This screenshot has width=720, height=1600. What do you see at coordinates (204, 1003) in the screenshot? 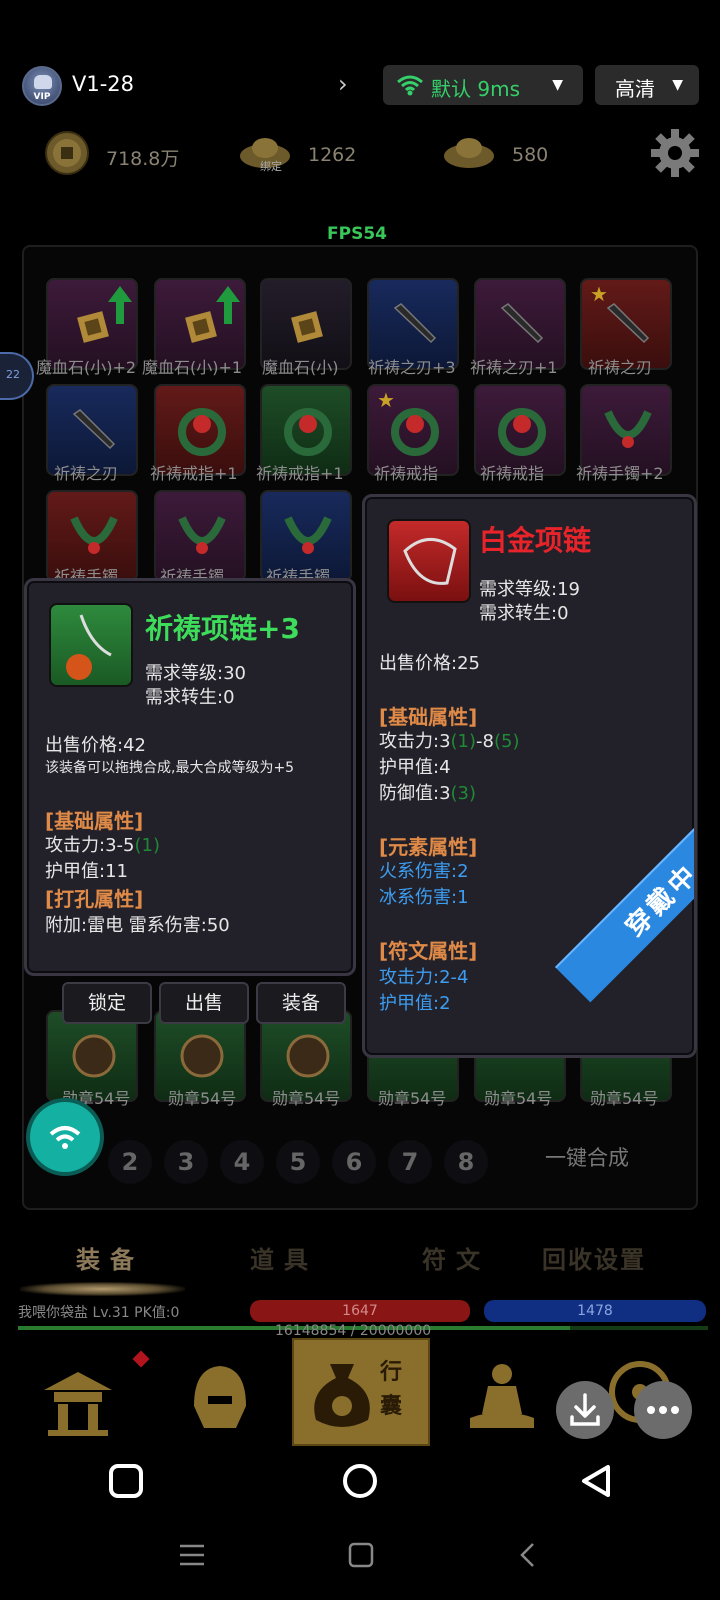
I see `sell-button: 出售` at bounding box center [204, 1003].